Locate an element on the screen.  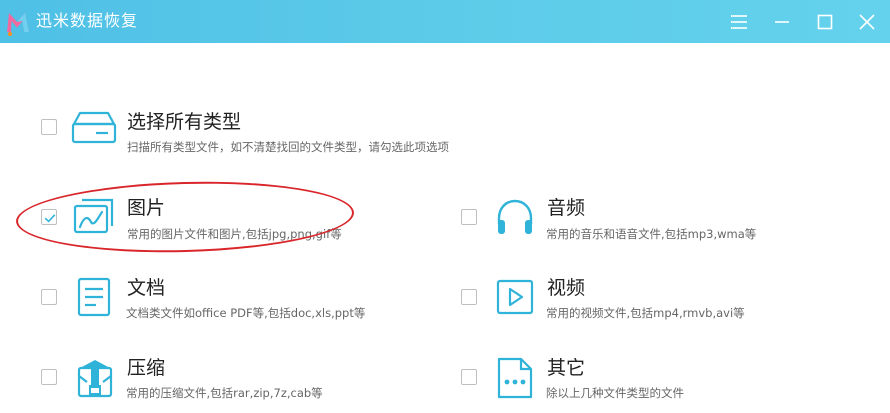
option-images-desc: 常用的图片文件和图片,包括jpg,png,gif等 is located at coordinates (234, 234).